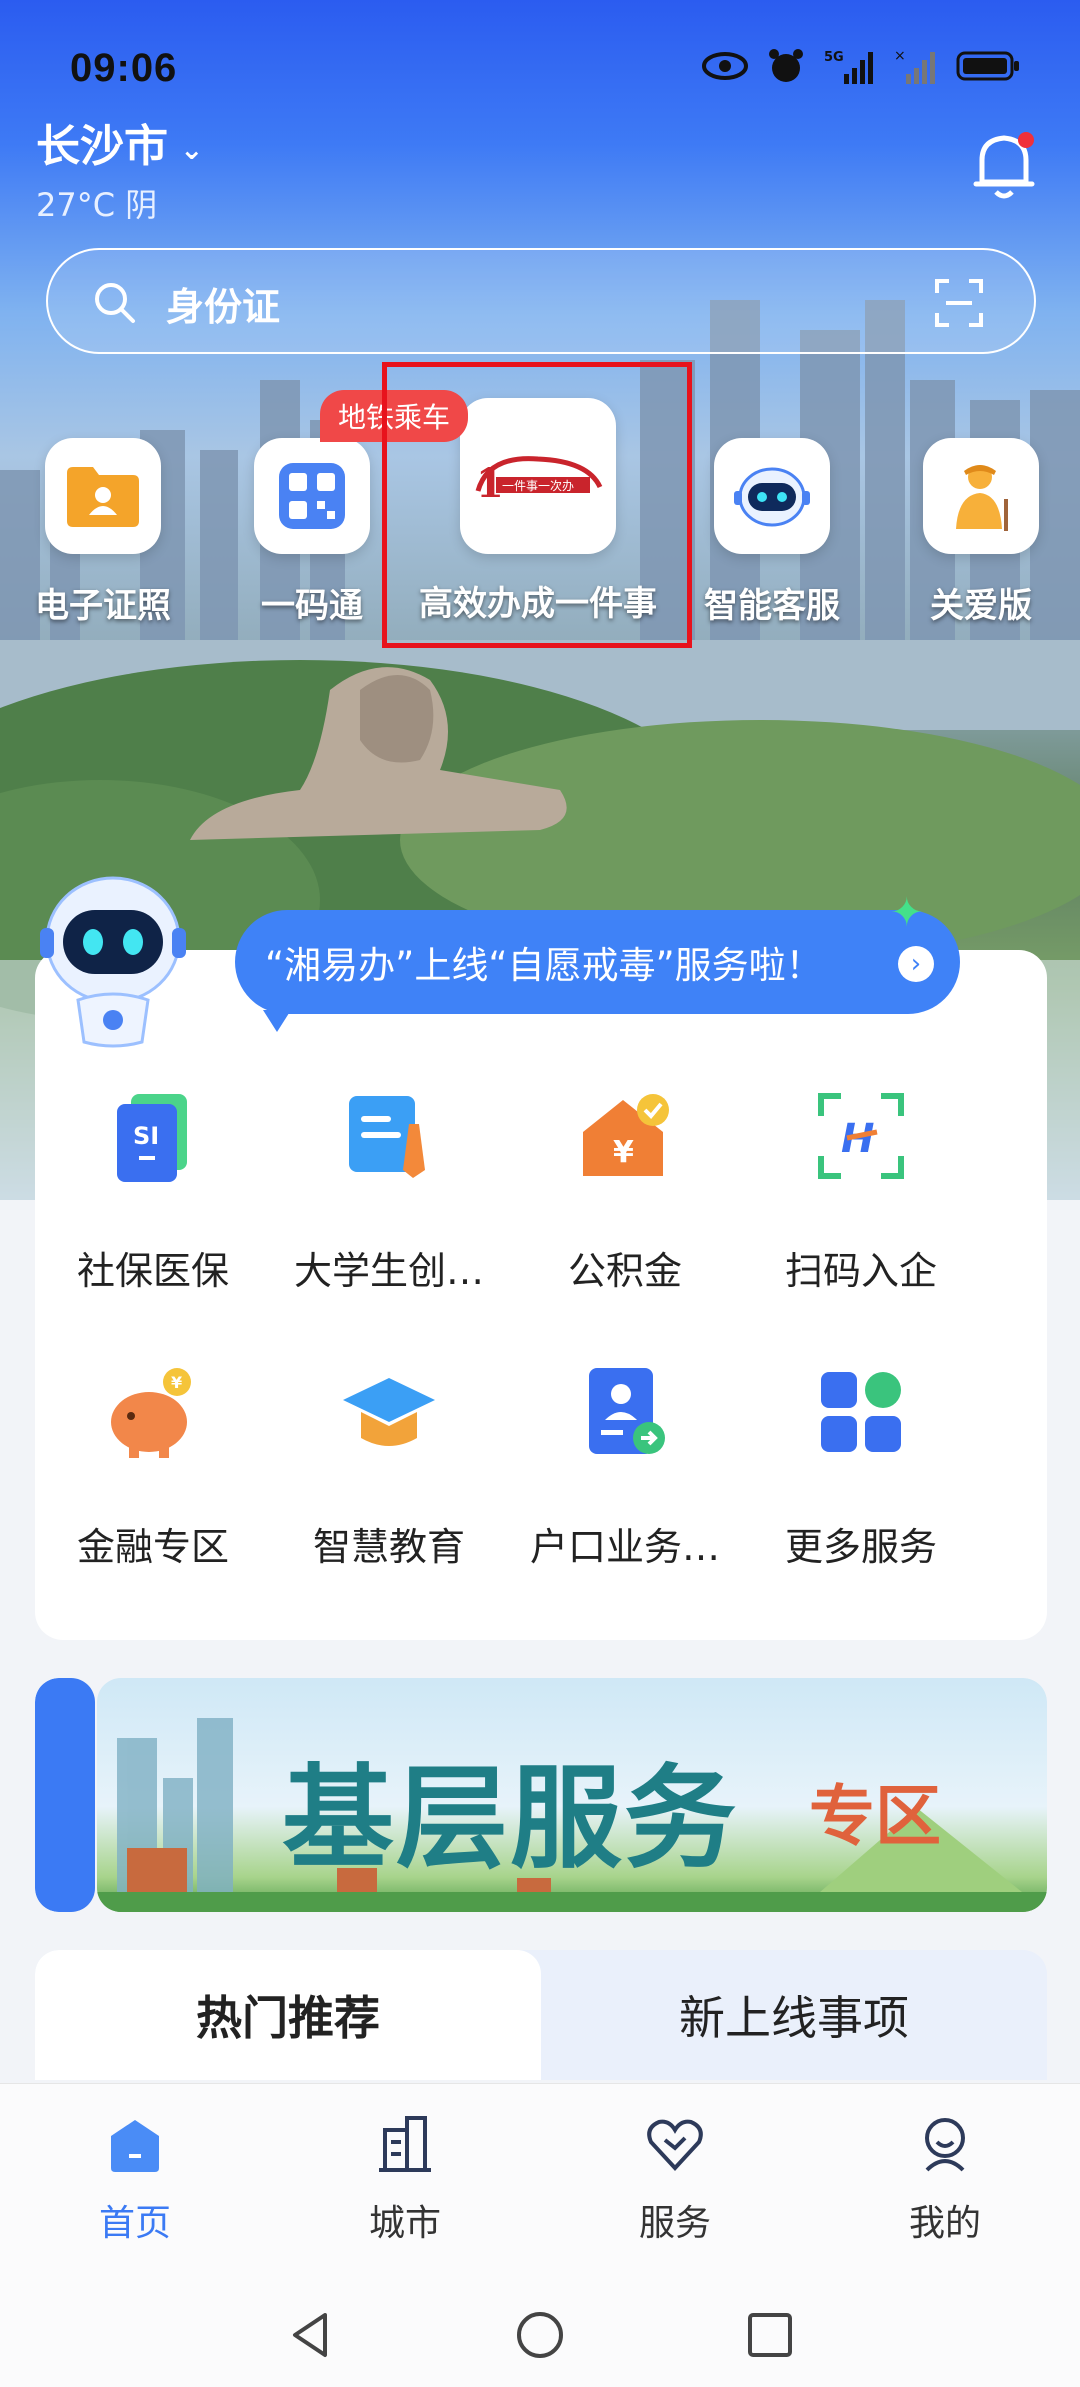 The width and height of the screenshot is (1080, 2387). What do you see at coordinates (124, 68) in the screenshot?
I see `status-time: 09:06` at bounding box center [124, 68].